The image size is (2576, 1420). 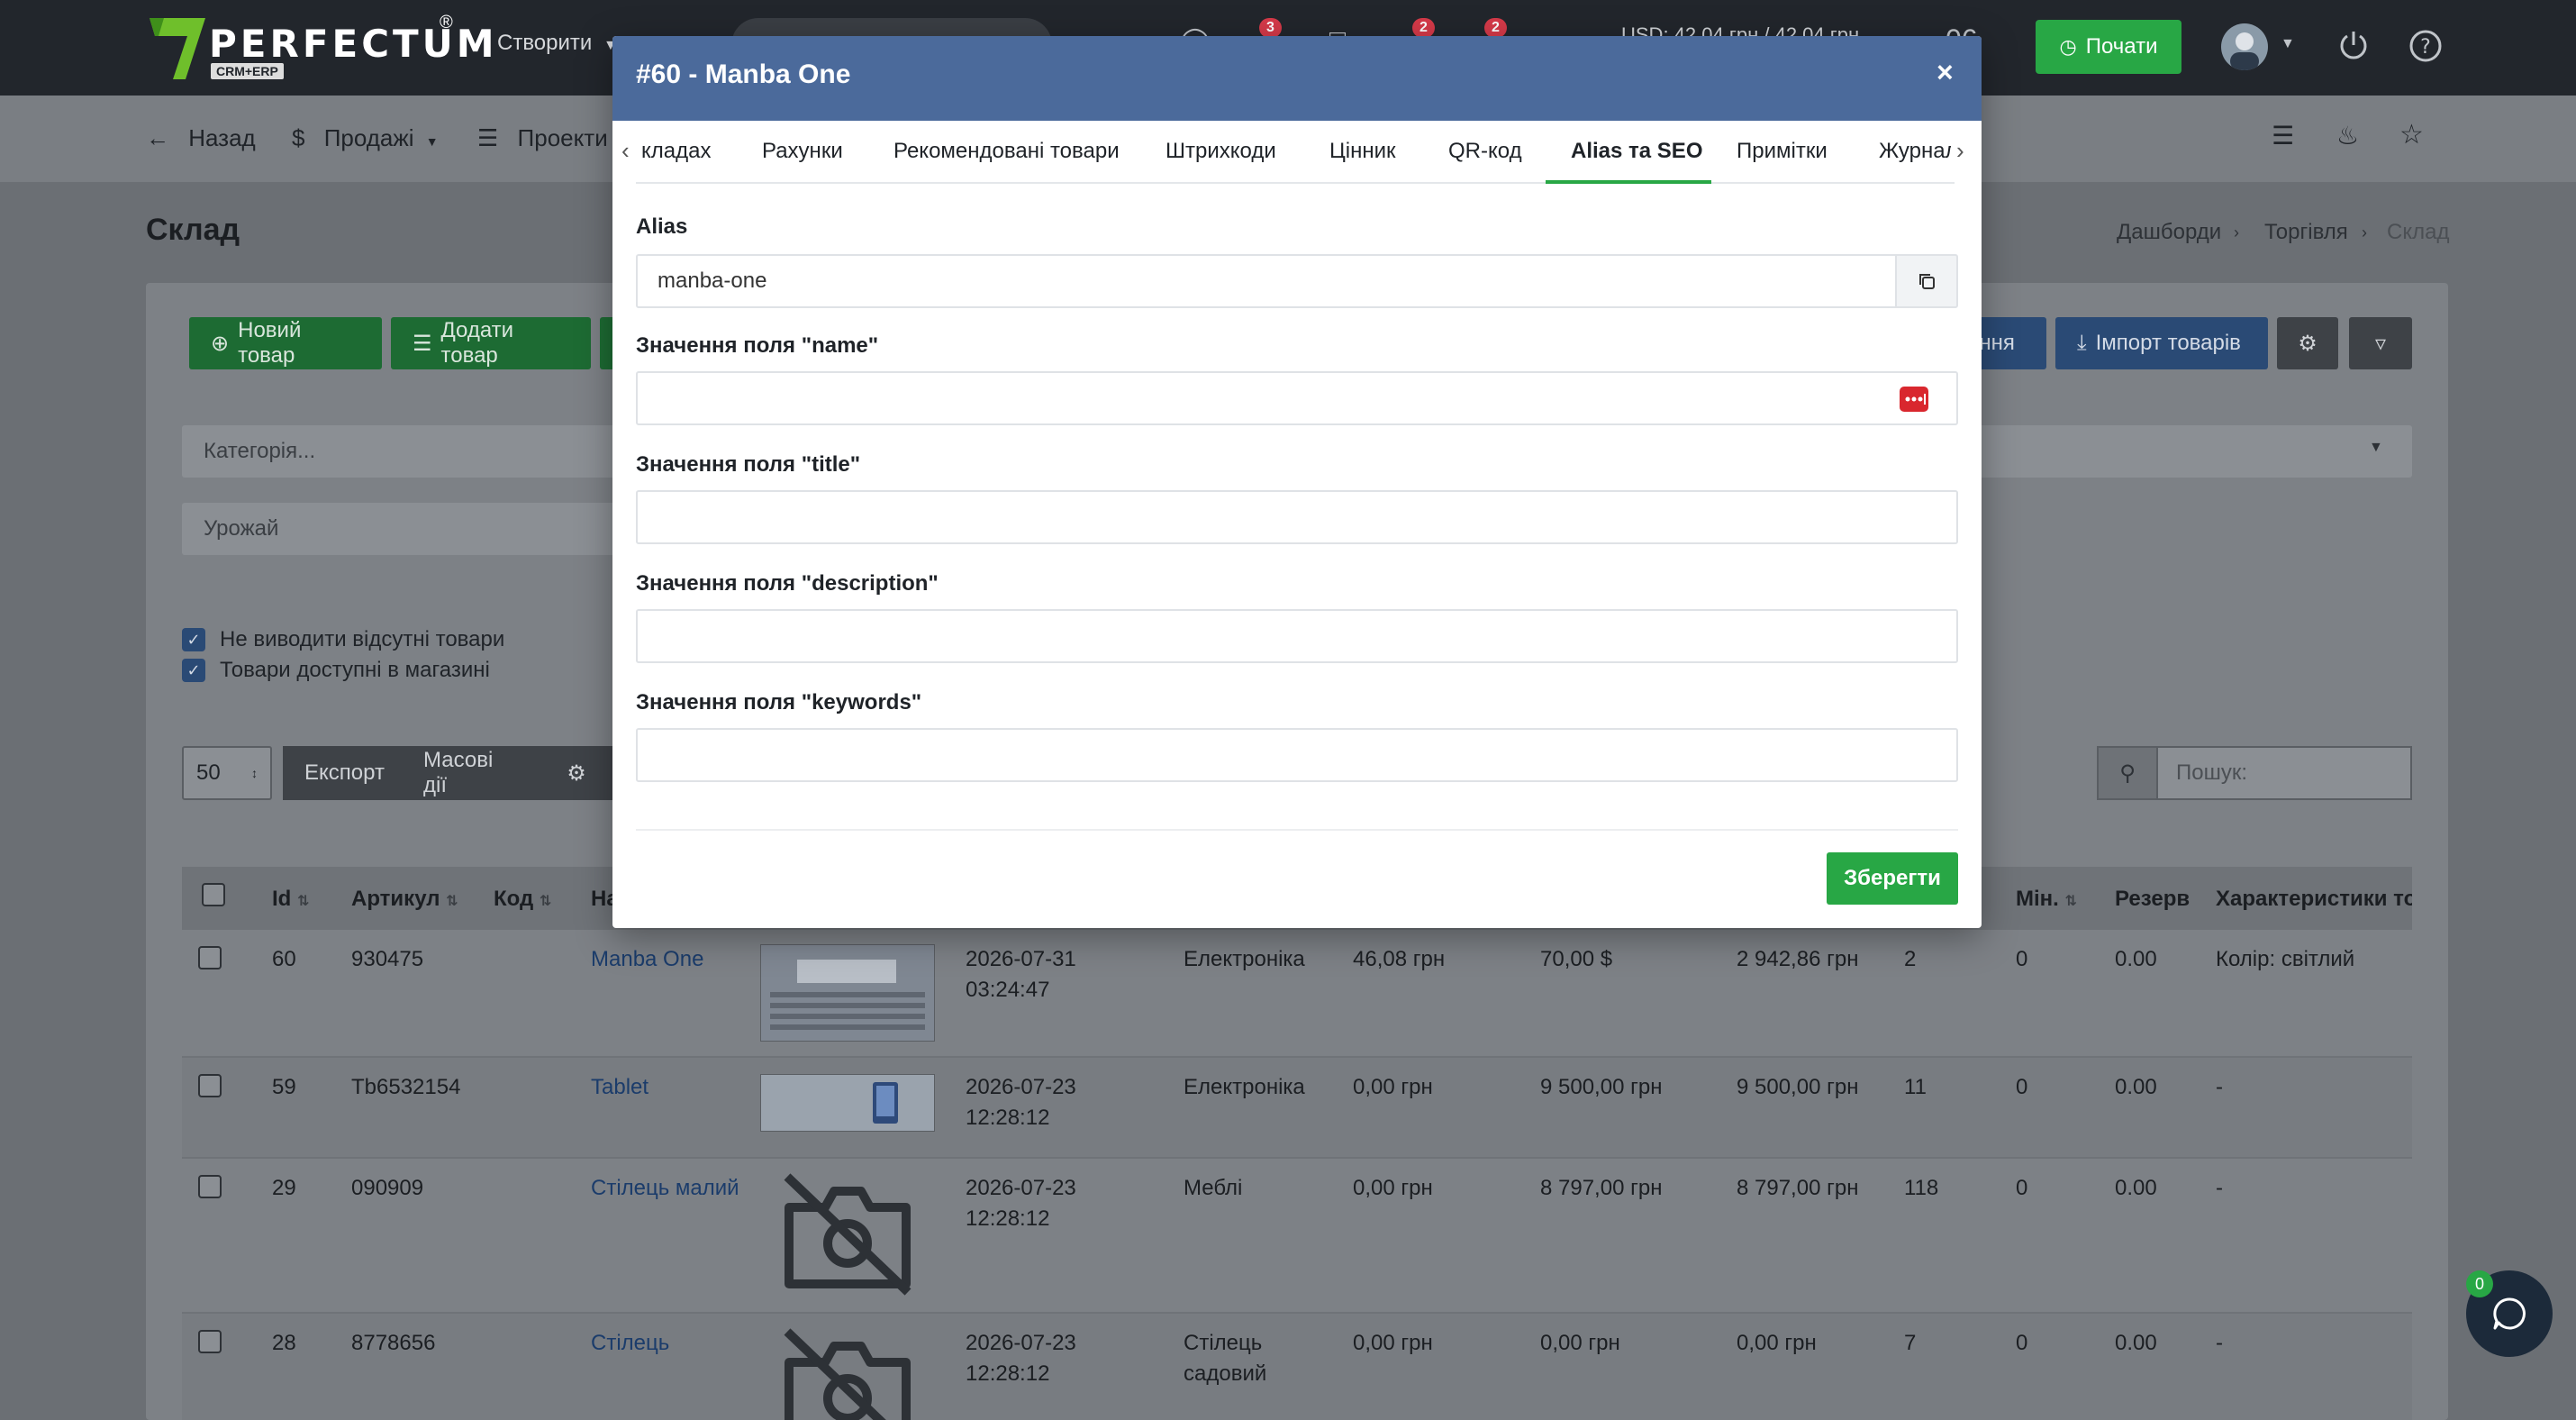 I want to click on tab-alias-seo: Alias та SEO, so click(x=1636, y=151).